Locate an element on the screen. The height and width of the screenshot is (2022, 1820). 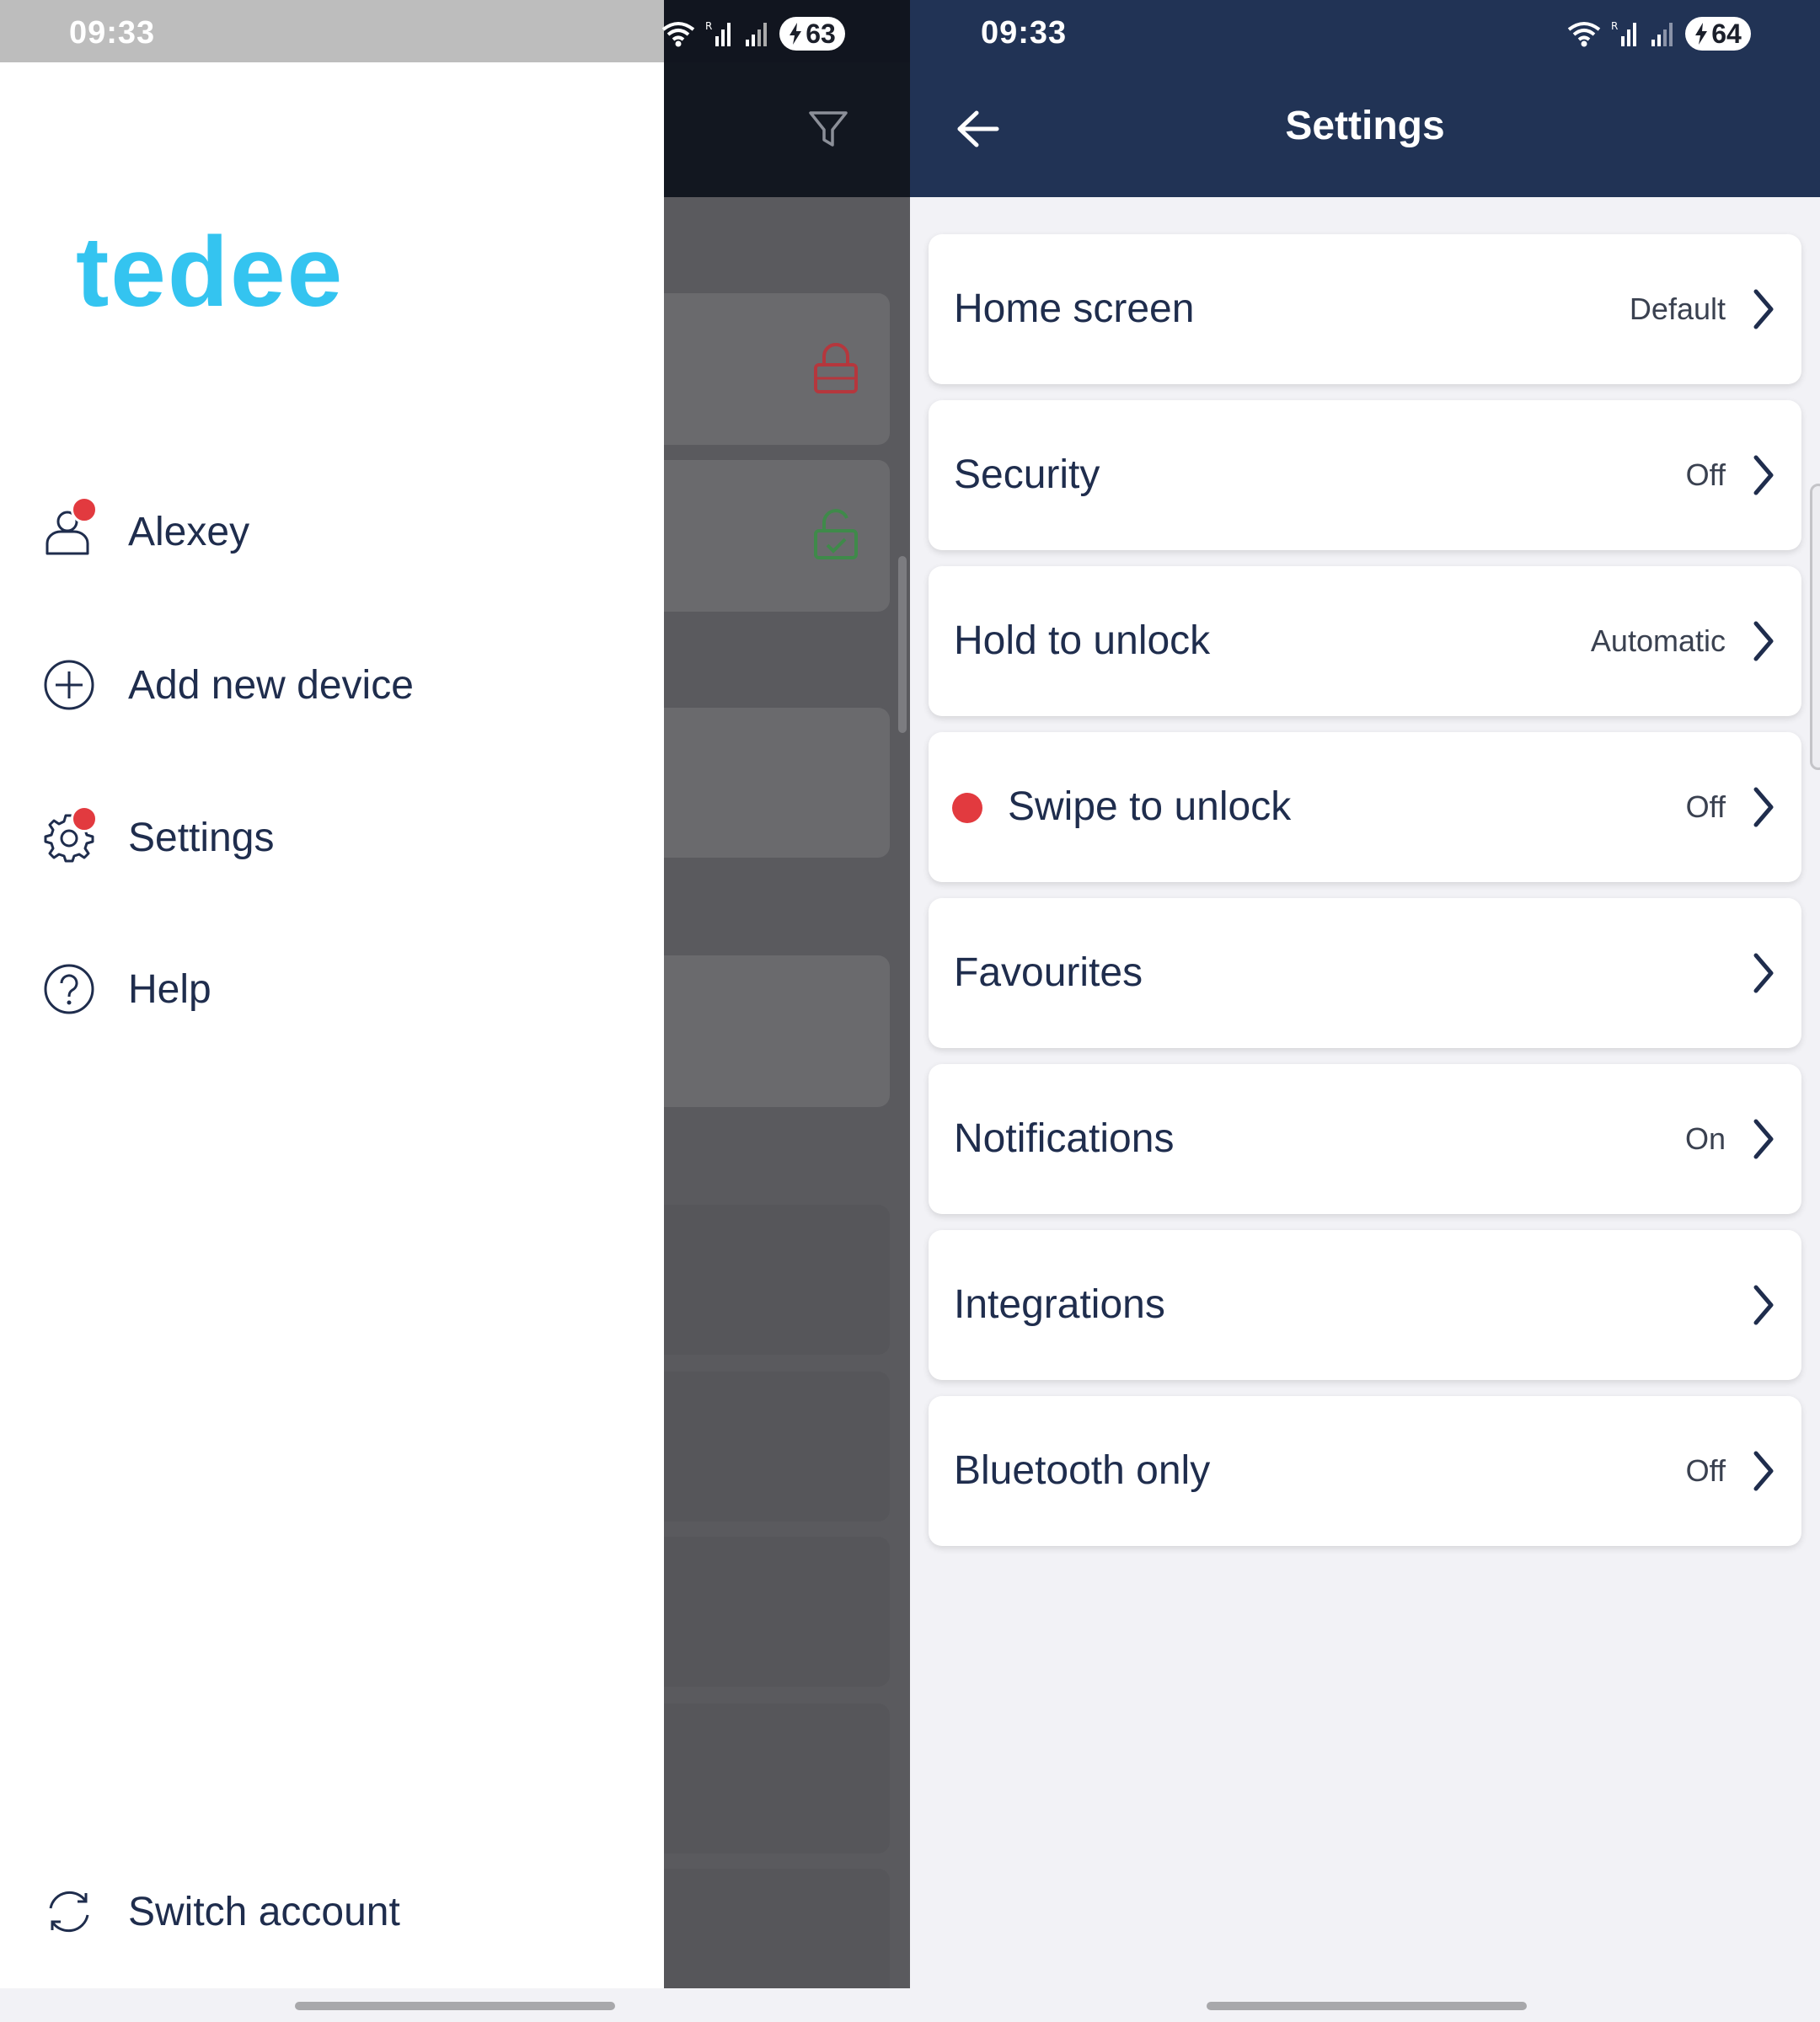
row-value: Automatic is located at coordinates (1658, 640).